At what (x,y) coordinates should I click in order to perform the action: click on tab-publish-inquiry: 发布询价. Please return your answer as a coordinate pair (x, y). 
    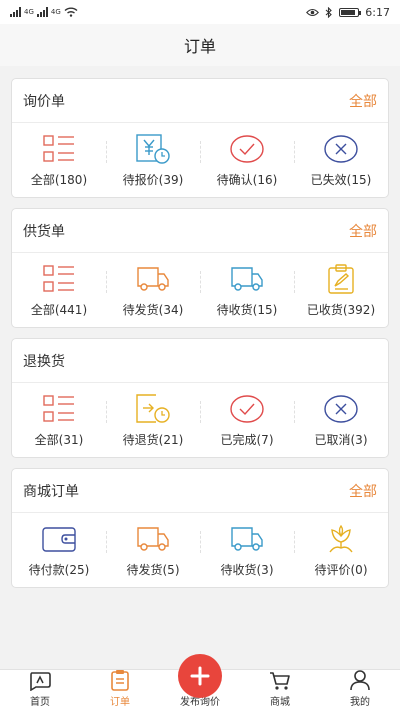
    Looking at the image, I should click on (200, 682).